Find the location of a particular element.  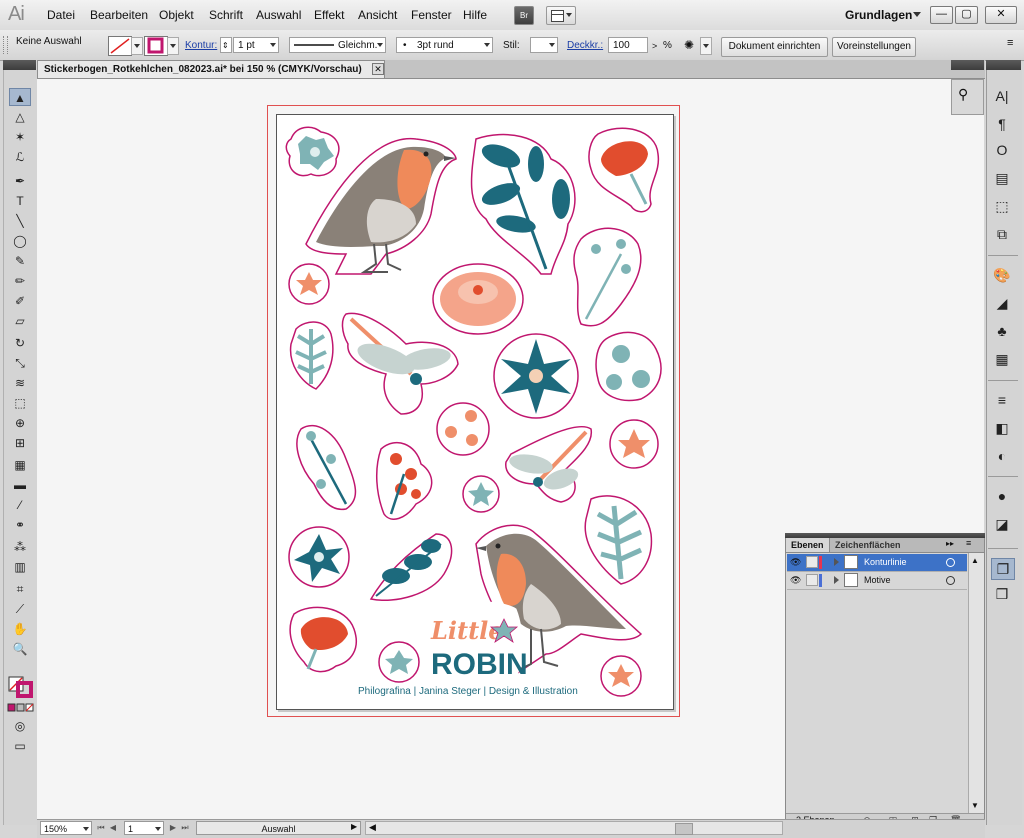

gradient-icon: ◢ is located at coordinates (1002, 303).